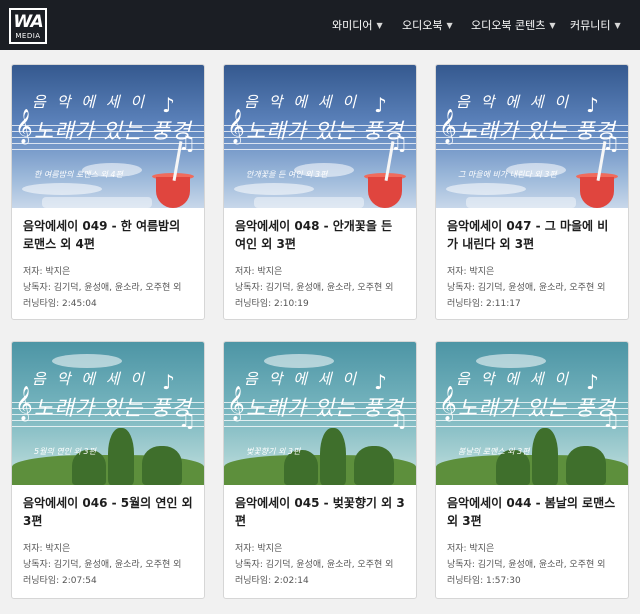  I want to click on cover-subtitle: 봄날의 로맨스 외 3편, so click(494, 451).